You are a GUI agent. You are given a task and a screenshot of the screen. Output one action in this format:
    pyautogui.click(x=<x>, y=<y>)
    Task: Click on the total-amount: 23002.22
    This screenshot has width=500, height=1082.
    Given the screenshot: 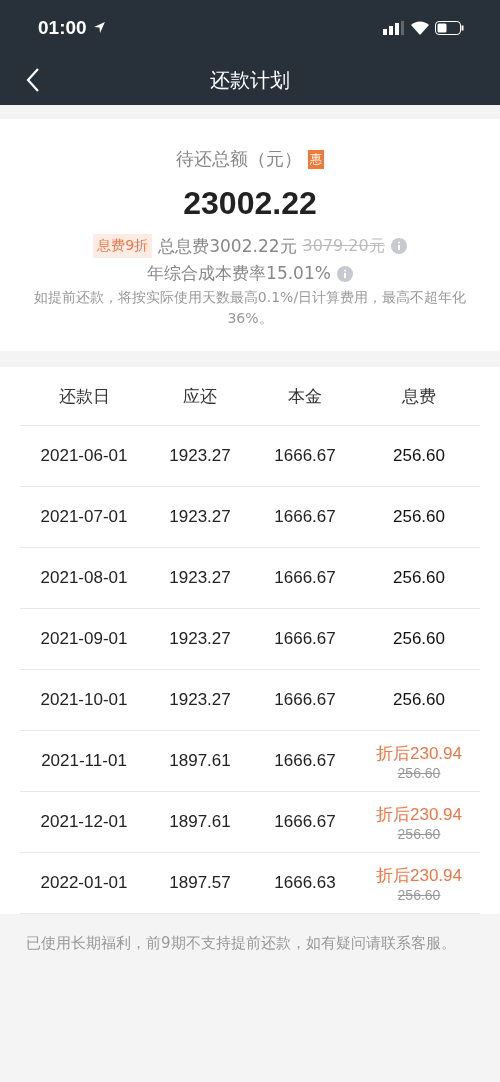 What is the action you would take?
    pyautogui.click(x=250, y=203)
    